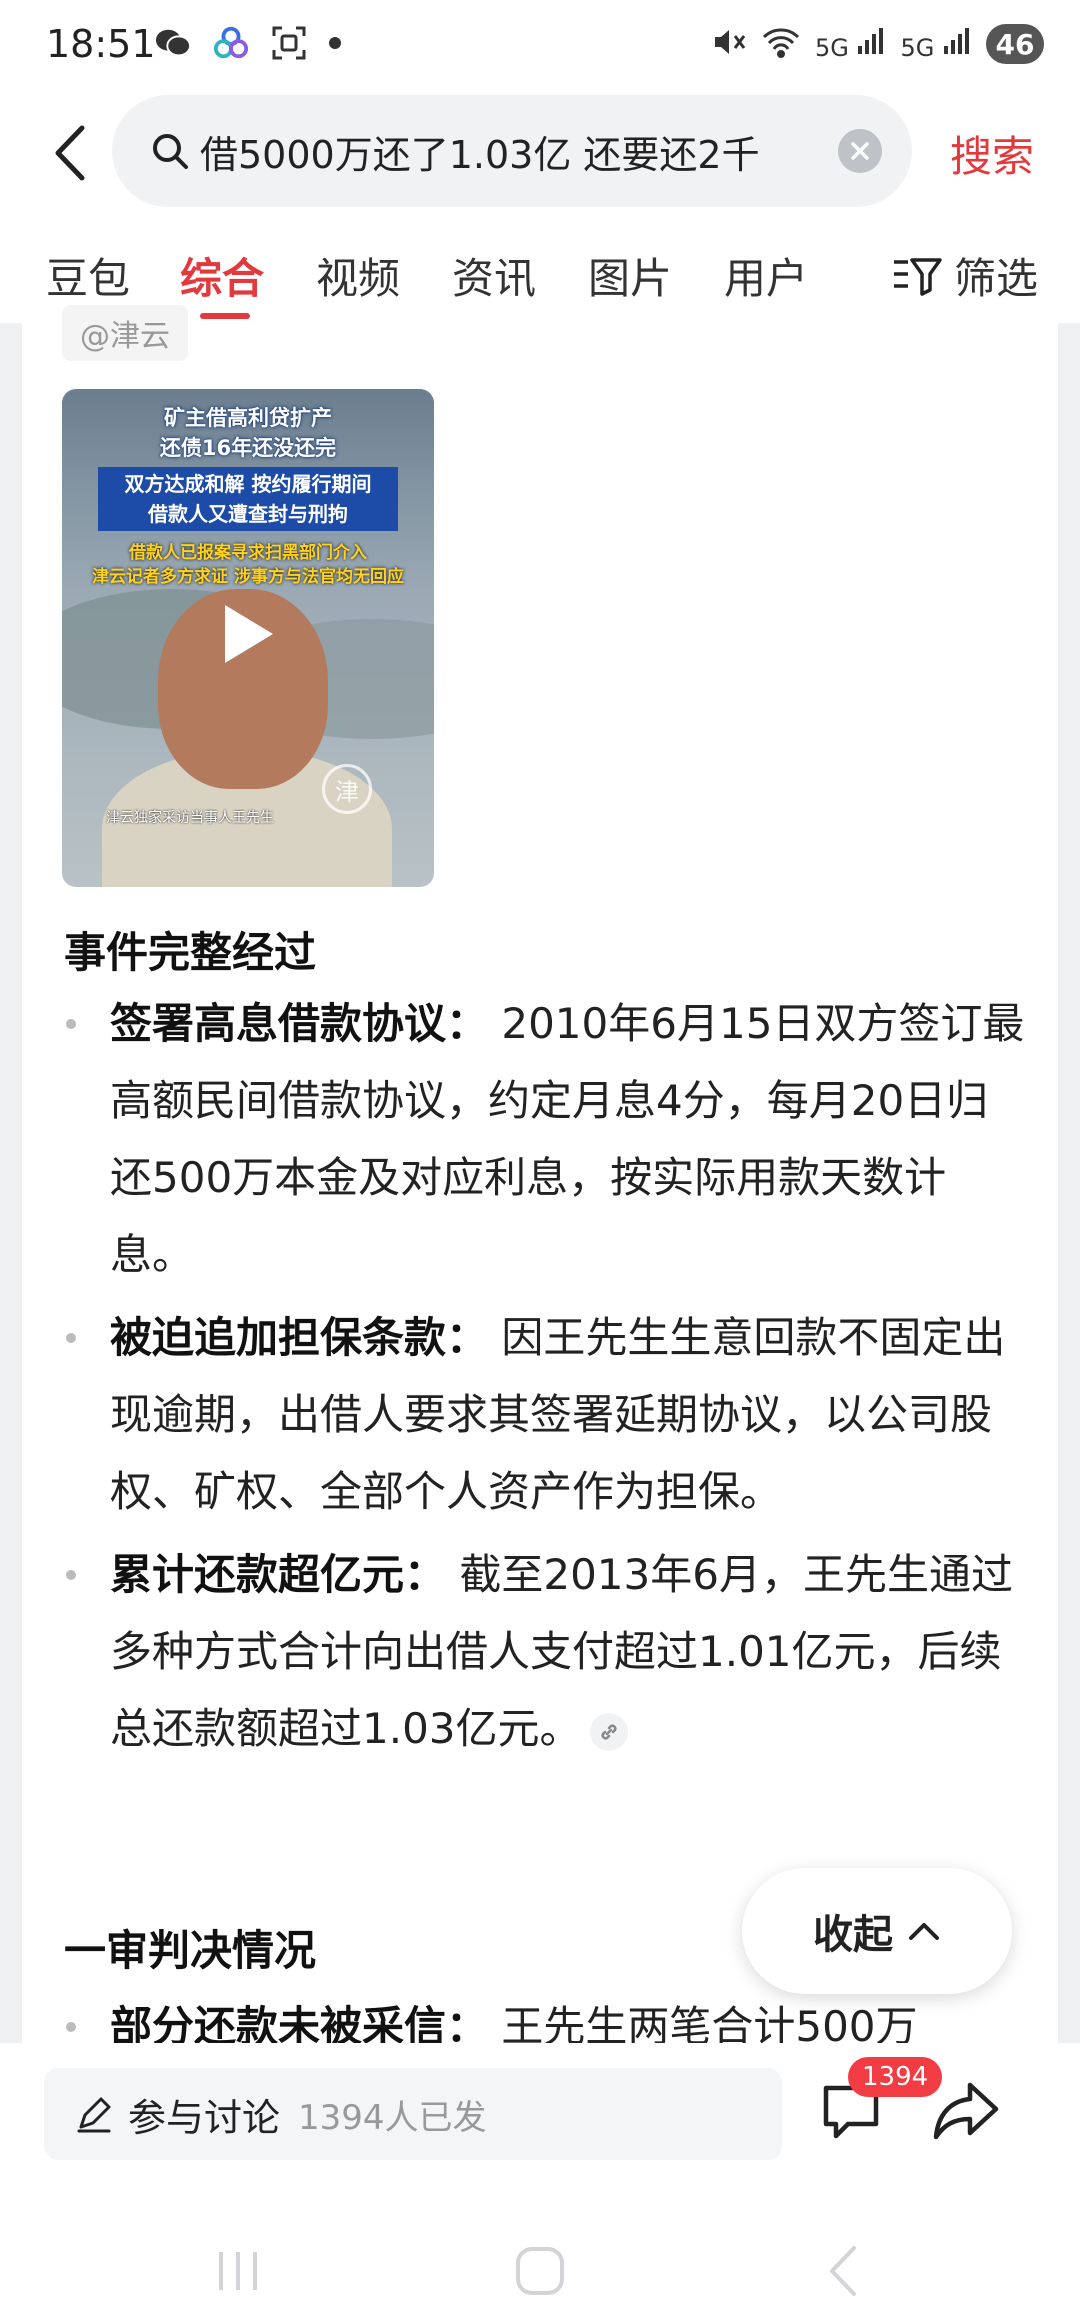 The image size is (1080, 2316). I want to click on wifi-icon, so click(781, 44).